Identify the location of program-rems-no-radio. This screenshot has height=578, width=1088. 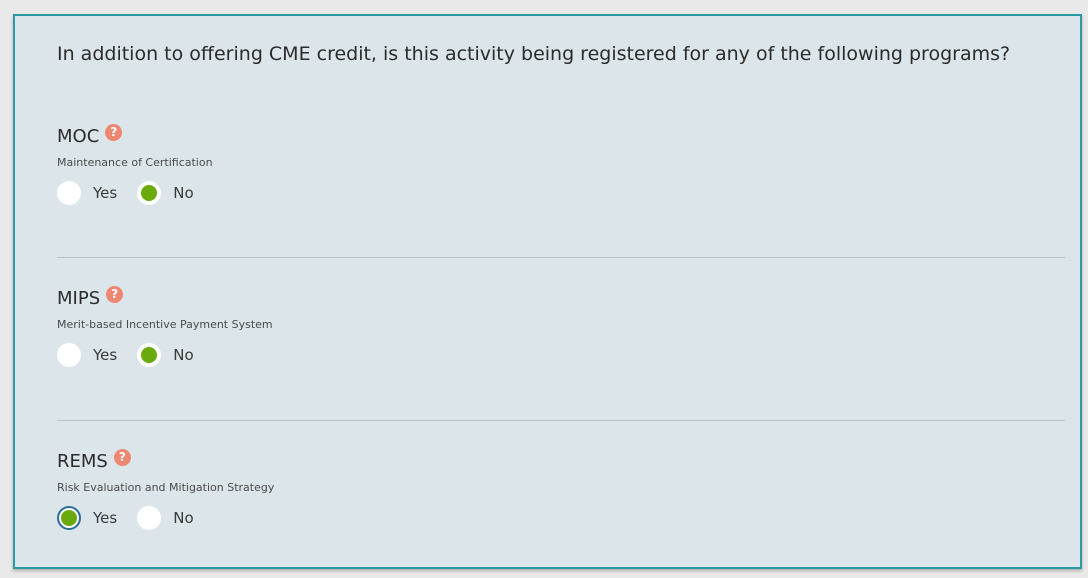
(149, 518).